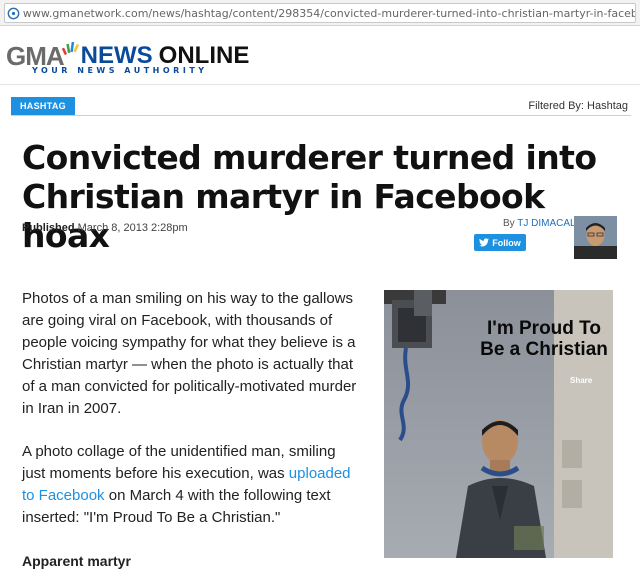 Image resolution: width=640 pixels, height=572 pixels. Describe the element at coordinates (132, 228) in the screenshot. I see `published-date: March 8, 2013 2:28pm` at that location.